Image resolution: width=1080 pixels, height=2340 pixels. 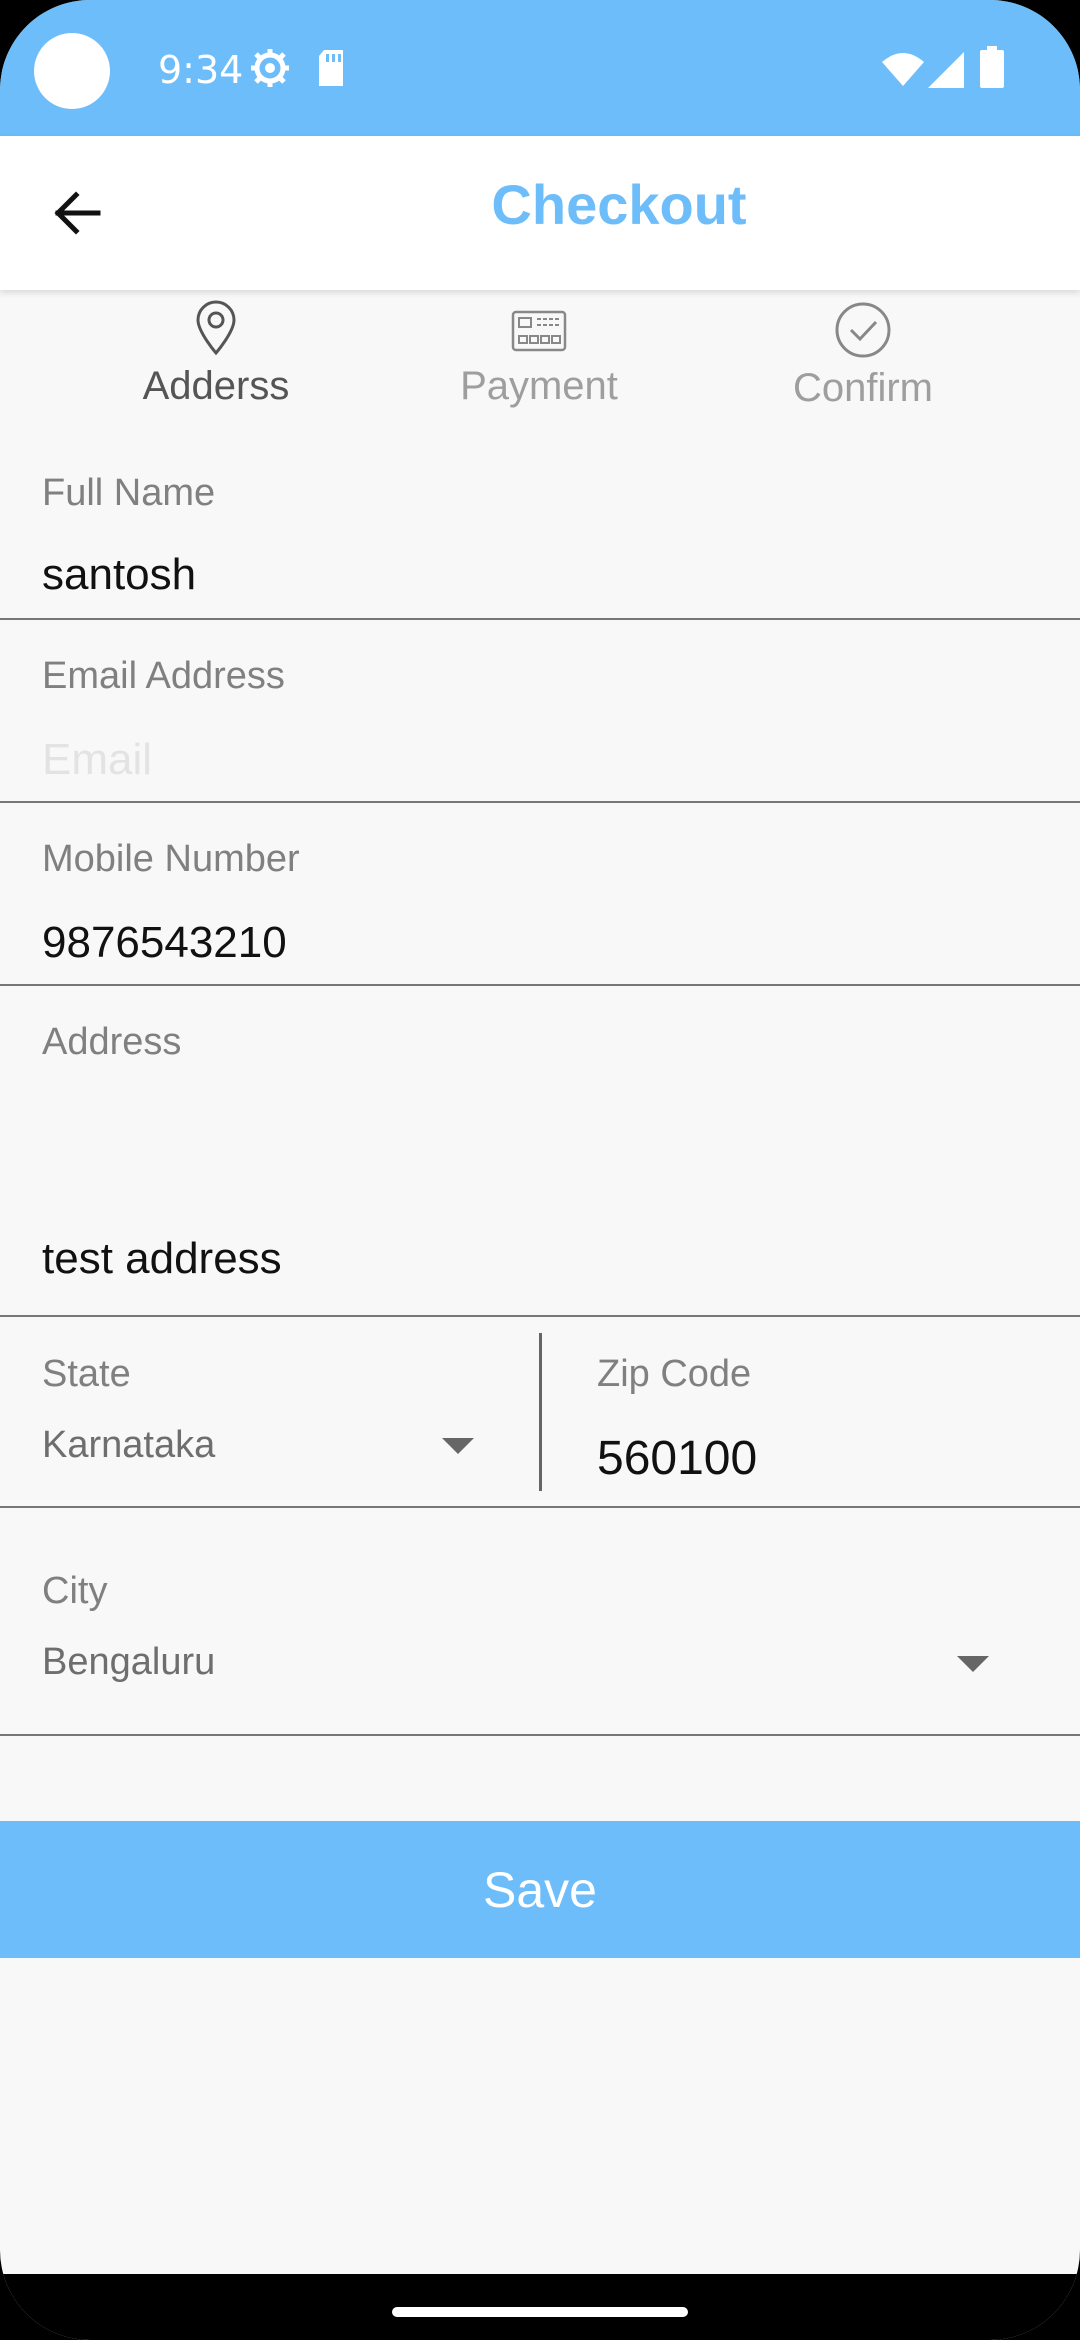 What do you see at coordinates (270, 68) in the screenshot?
I see `settings-icon` at bounding box center [270, 68].